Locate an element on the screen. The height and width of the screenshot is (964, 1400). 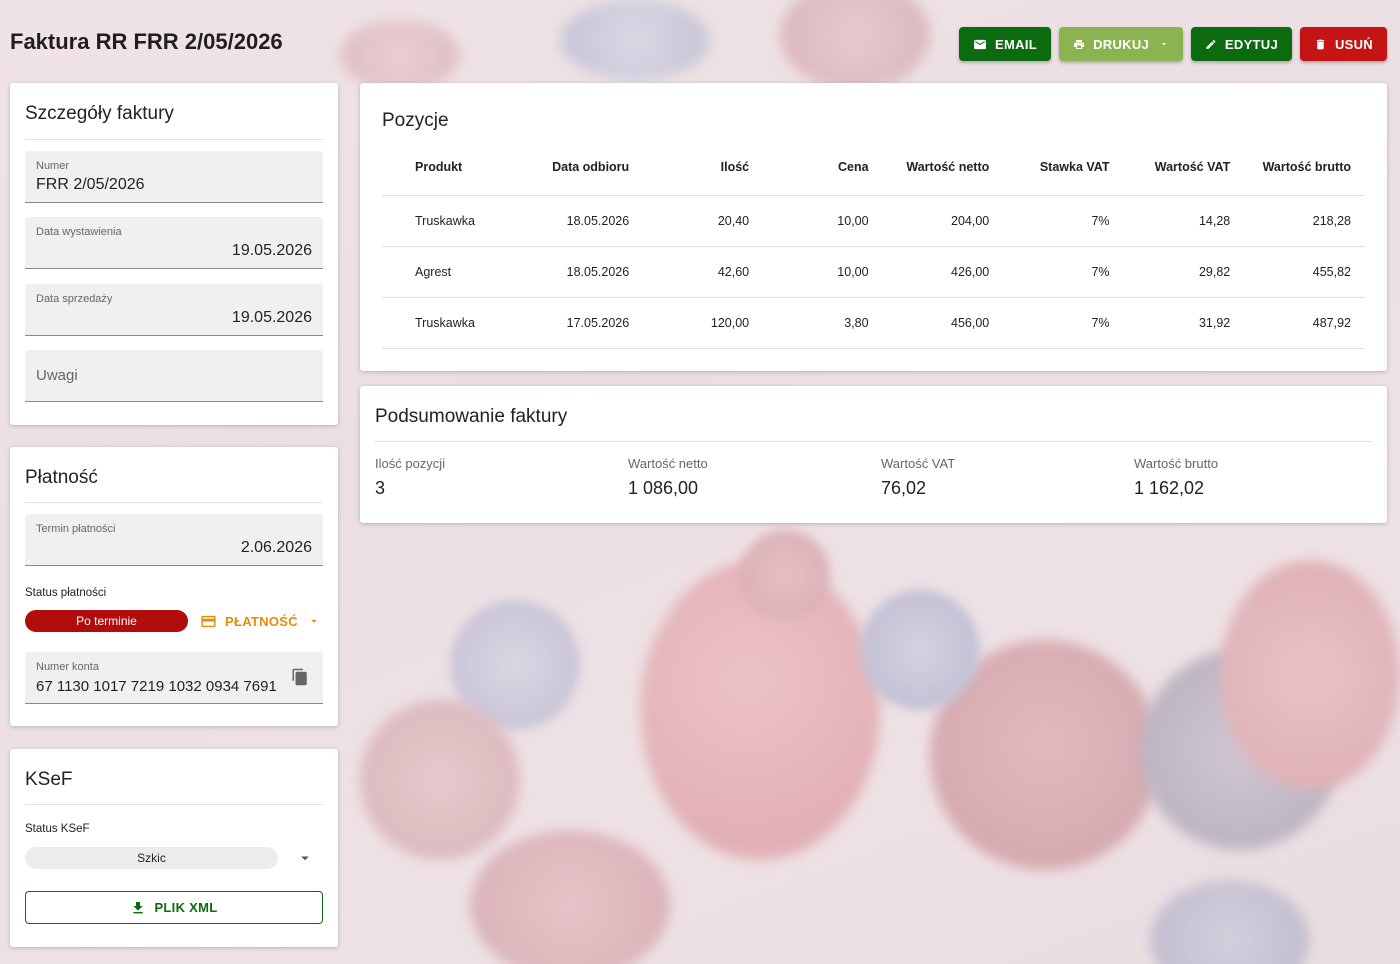
sale-date-field: Data sprzedaży 19.05.2026 is located at coordinates (174, 310).